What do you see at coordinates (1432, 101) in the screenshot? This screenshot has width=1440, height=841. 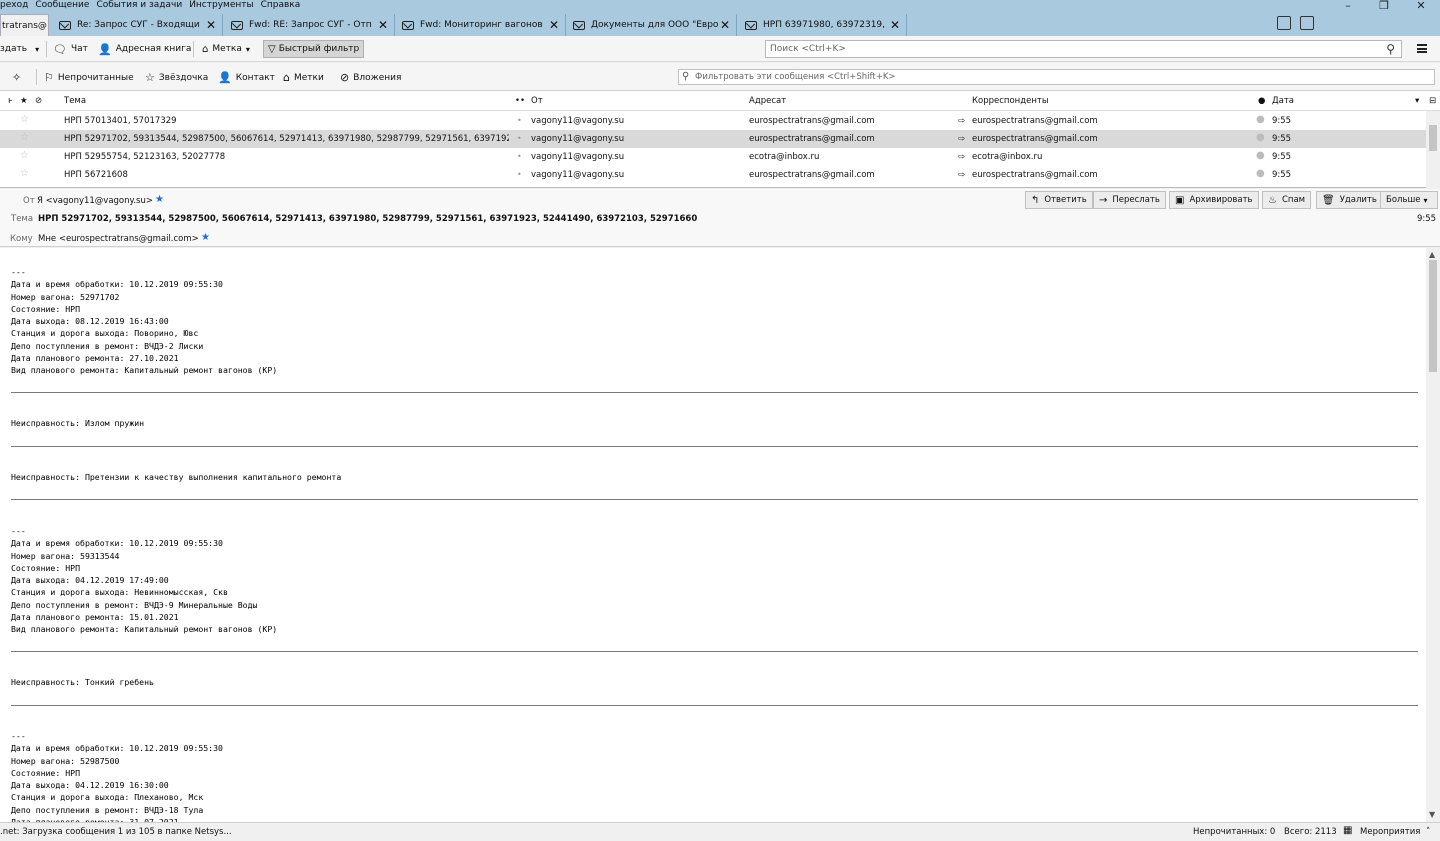 I see `column-picker-icon: ⊟` at bounding box center [1432, 101].